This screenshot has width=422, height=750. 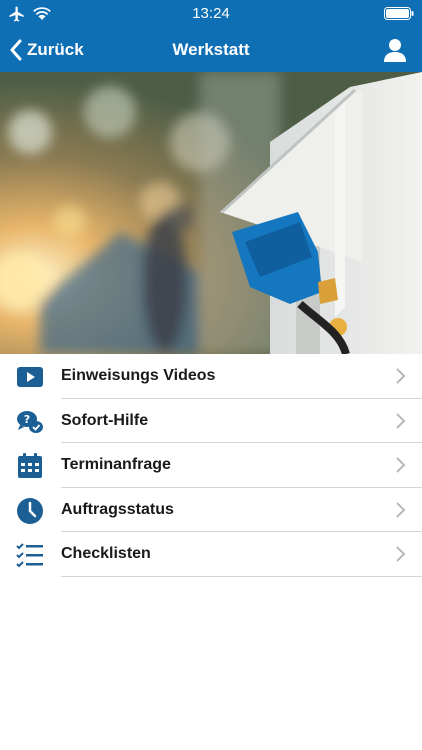 What do you see at coordinates (105, 420) in the screenshot?
I see `menu-item-label: Sofort-Hilfe` at bounding box center [105, 420].